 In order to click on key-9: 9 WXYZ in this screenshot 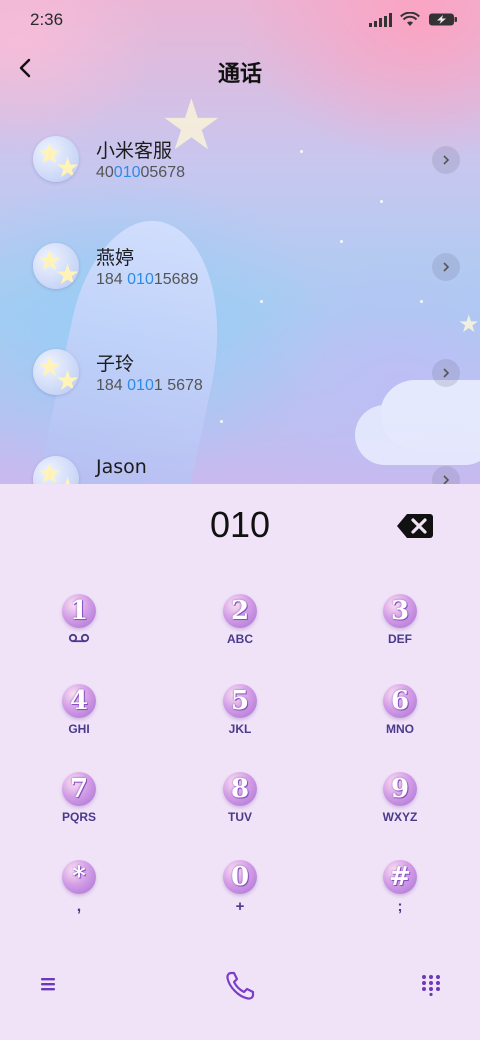, I will do `click(400, 812)`.